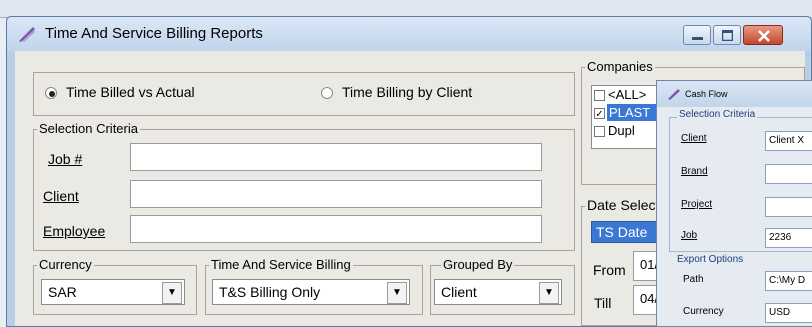  What do you see at coordinates (788, 238) in the screenshot?
I see `cash-flow-job-input: 2236` at bounding box center [788, 238].